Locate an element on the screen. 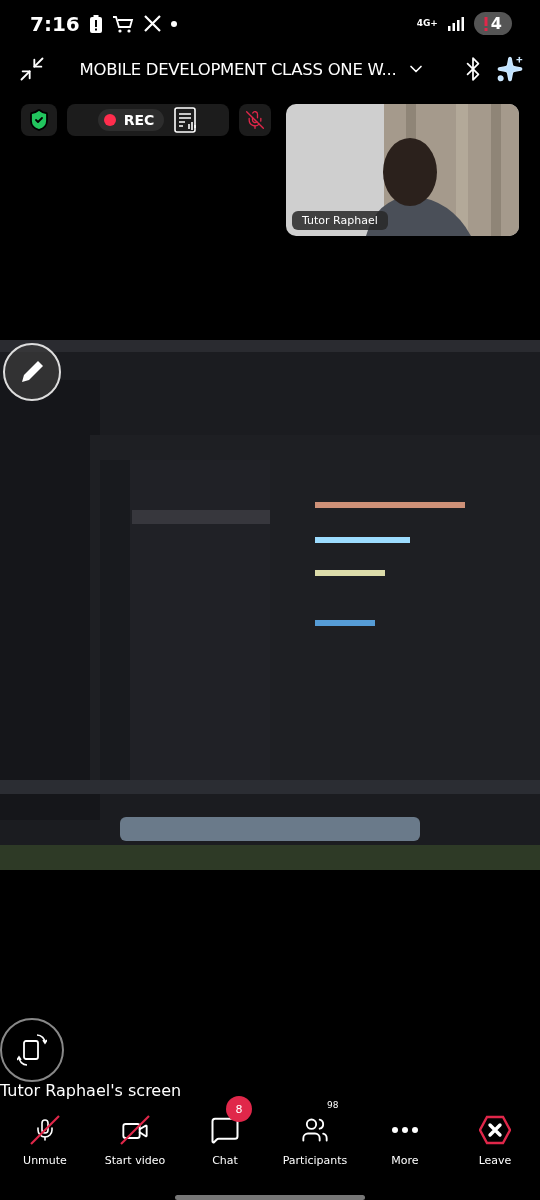  recording-chip: REC is located at coordinates (148, 120).